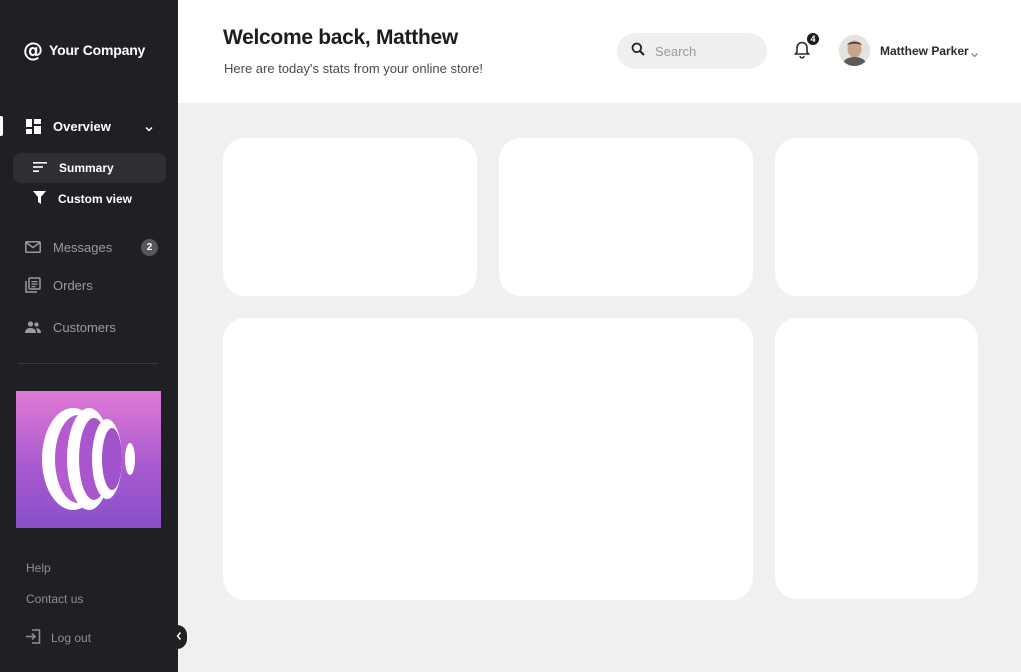  I want to click on avatar, so click(854, 50).